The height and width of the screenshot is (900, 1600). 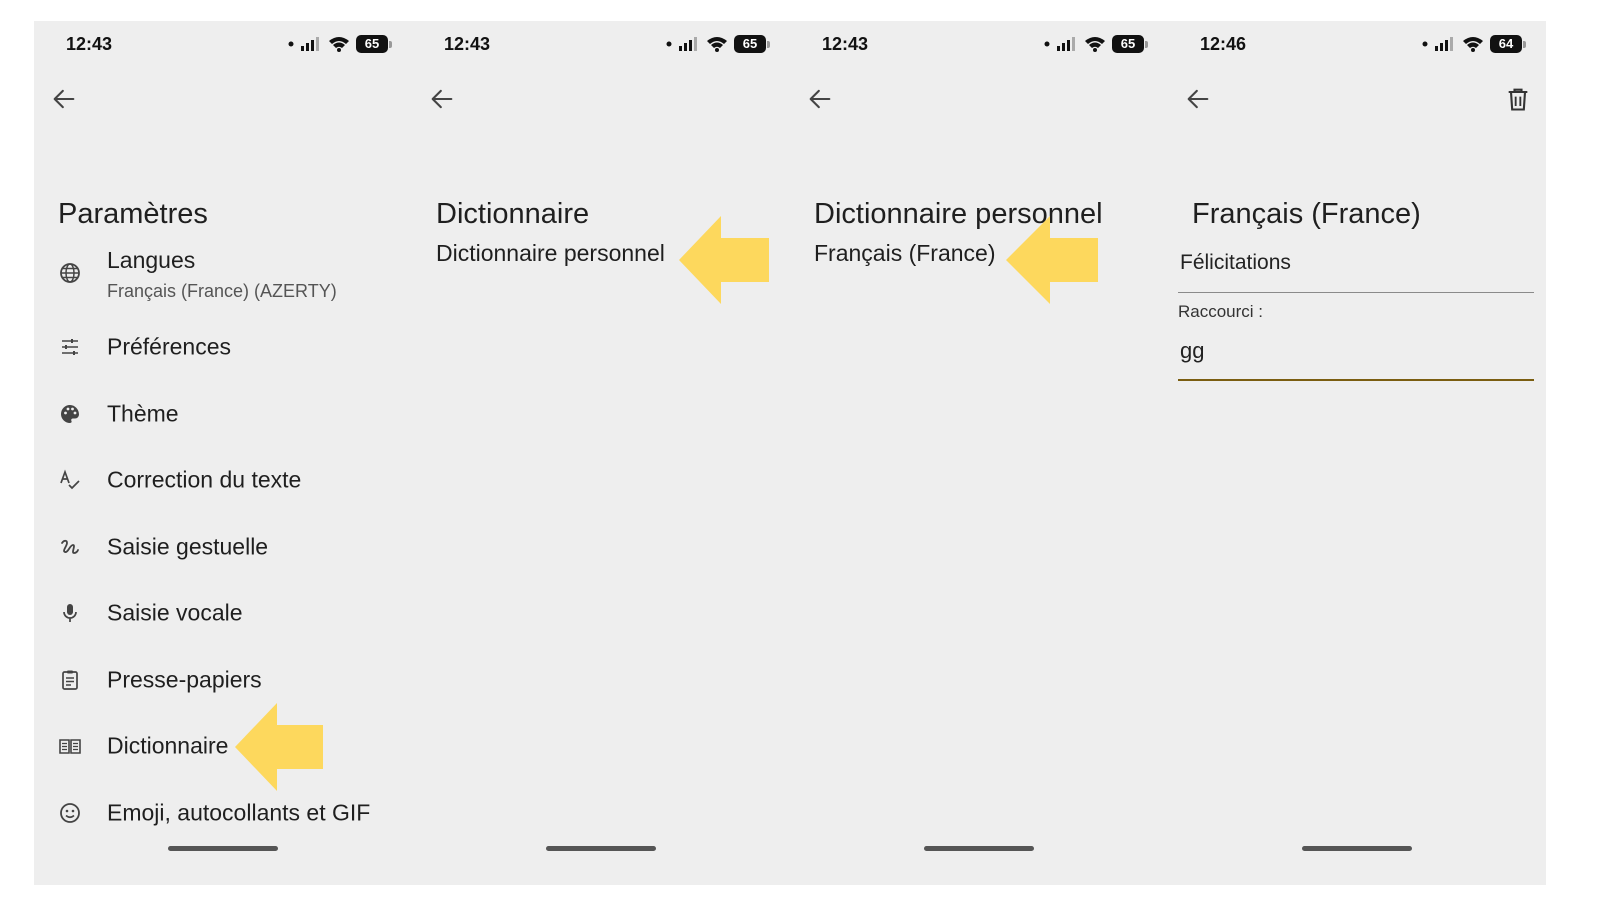 What do you see at coordinates (168, 745) in the screenshot?
I see `menu-label: Dictionnaire` at bounding box center [168, 745].